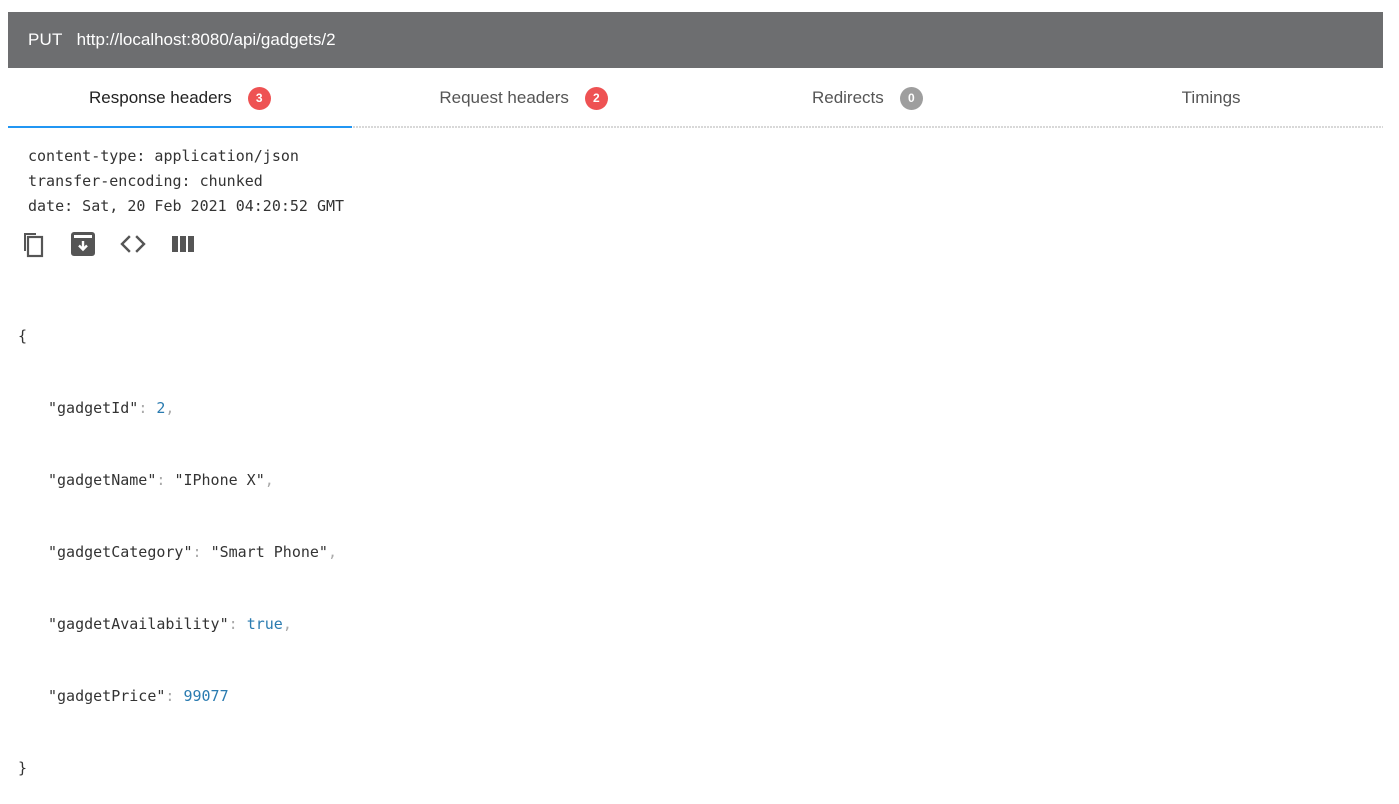 Image resolution: width=1399 pixels, height=804 pixels. I want to click on count-badge: 2, so click(596, 98).